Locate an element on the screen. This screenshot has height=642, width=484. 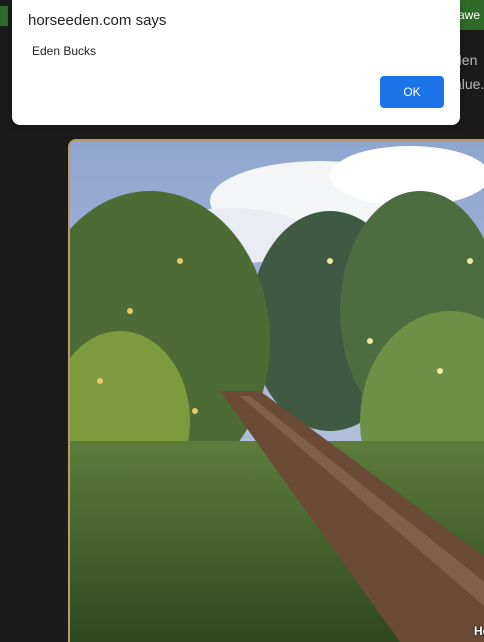
dialog-message: Eden Bucks is located at coordinates (64, 51).